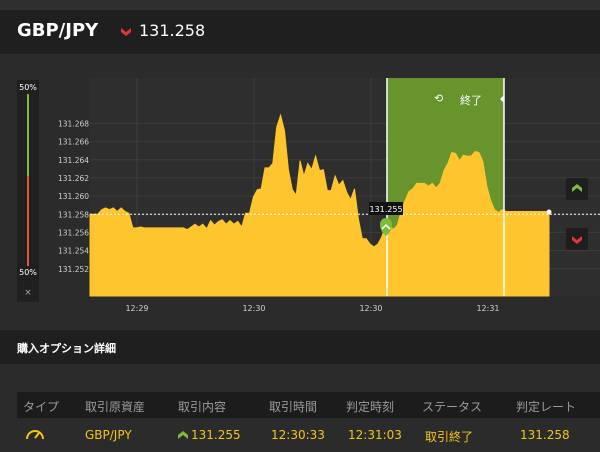 Image resolution: width=600 pixels, height=452 pixels. I want to click on cell-trade-time: 12:30:33, so click(298, 435).